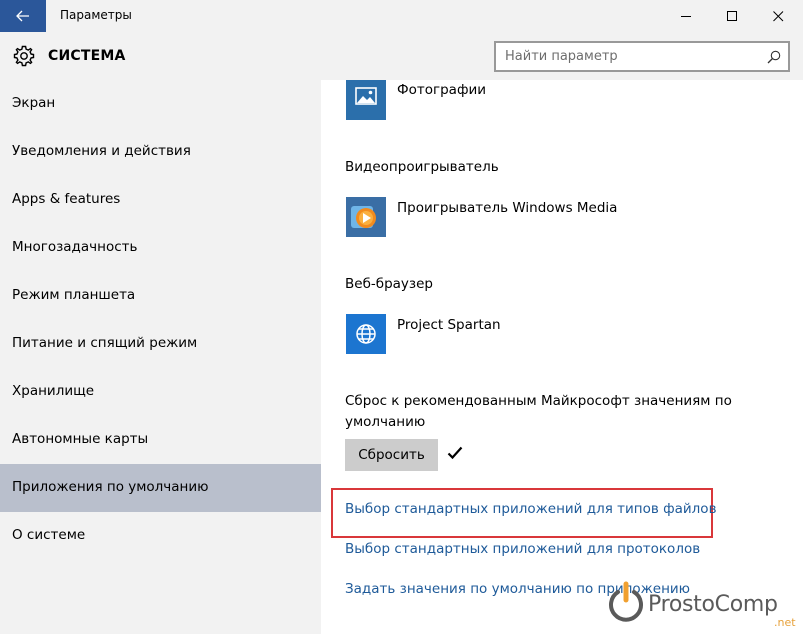 The height and width of the screenshot is (634, 803). I want to click on close-button, so click(778, 16).